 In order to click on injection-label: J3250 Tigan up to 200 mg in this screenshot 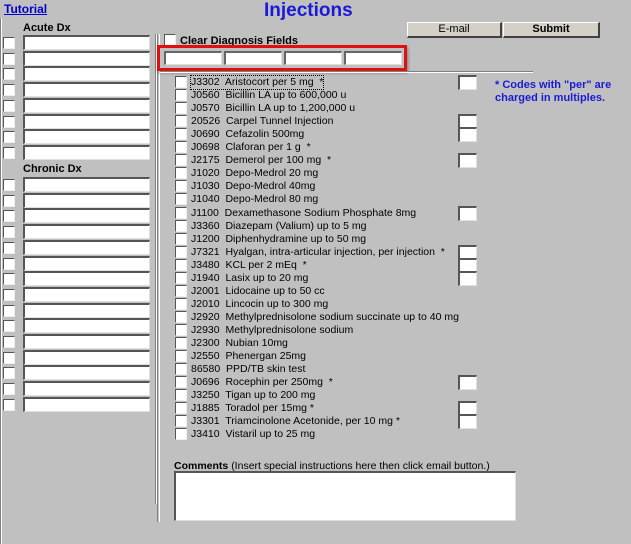, I will do `click(253, 395)`.